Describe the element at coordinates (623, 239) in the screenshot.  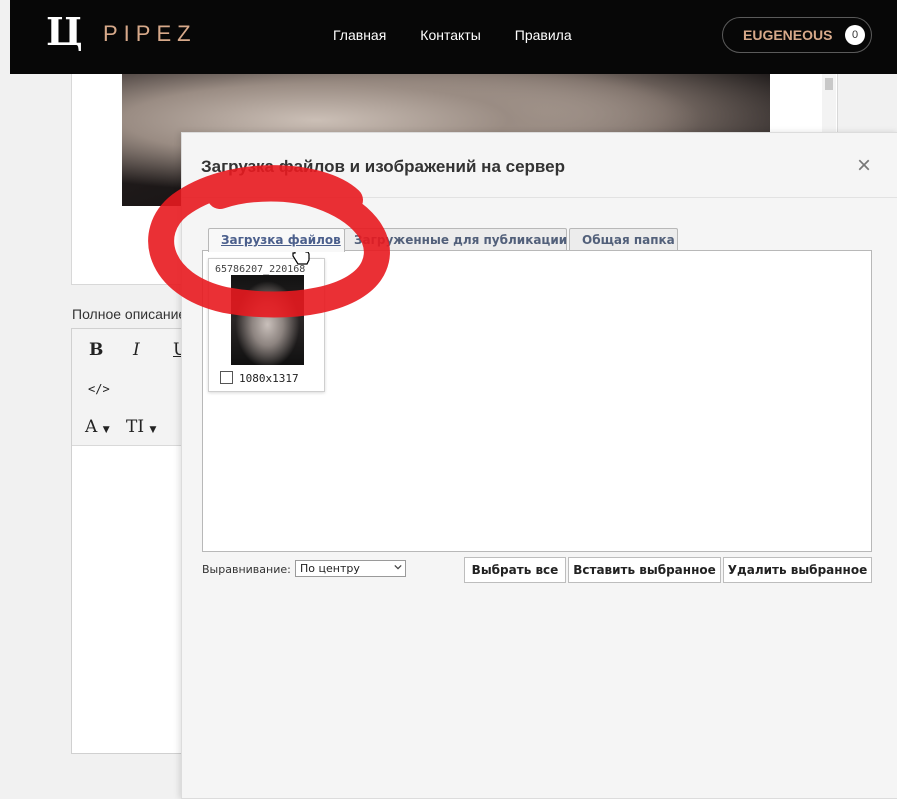
I see `tab-shared-folder: Общая папка` at that location.